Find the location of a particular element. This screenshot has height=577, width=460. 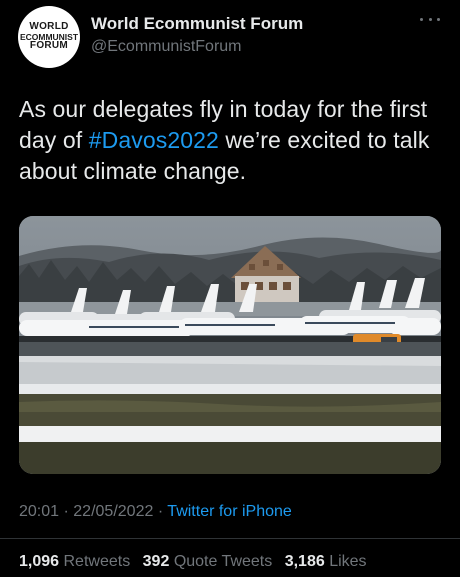

avatar: WORLD ECOMMUNIST FORUM is located at coordinates (49, 37).